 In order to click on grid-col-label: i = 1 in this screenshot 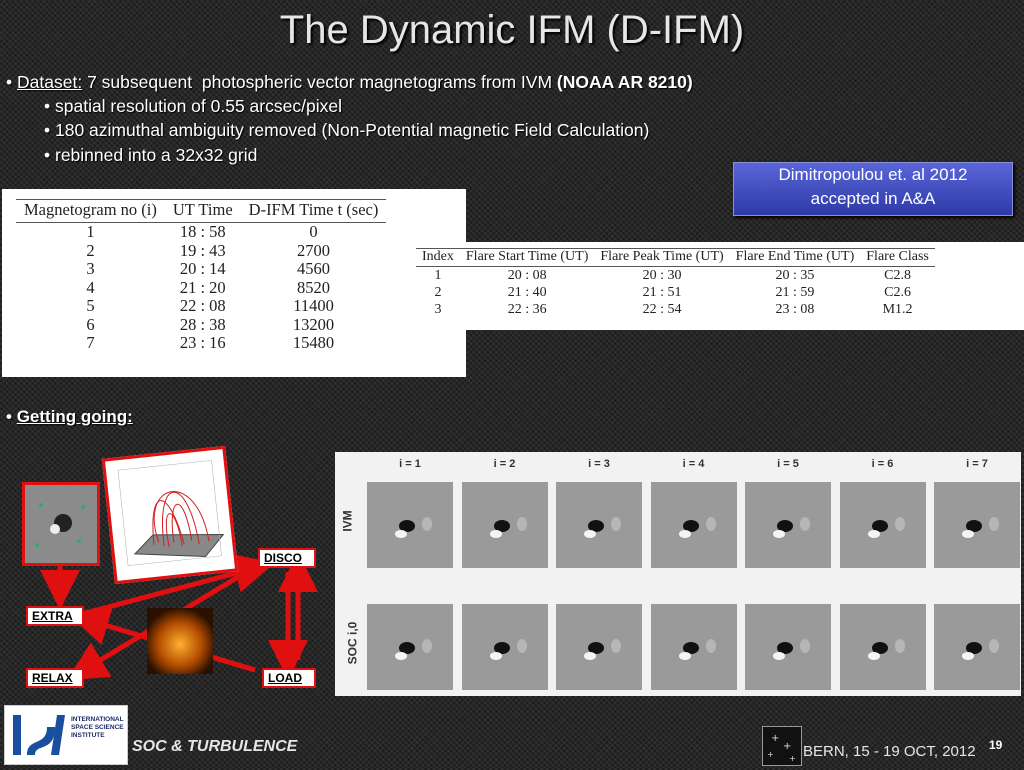, I will do `click(410, 464)`.